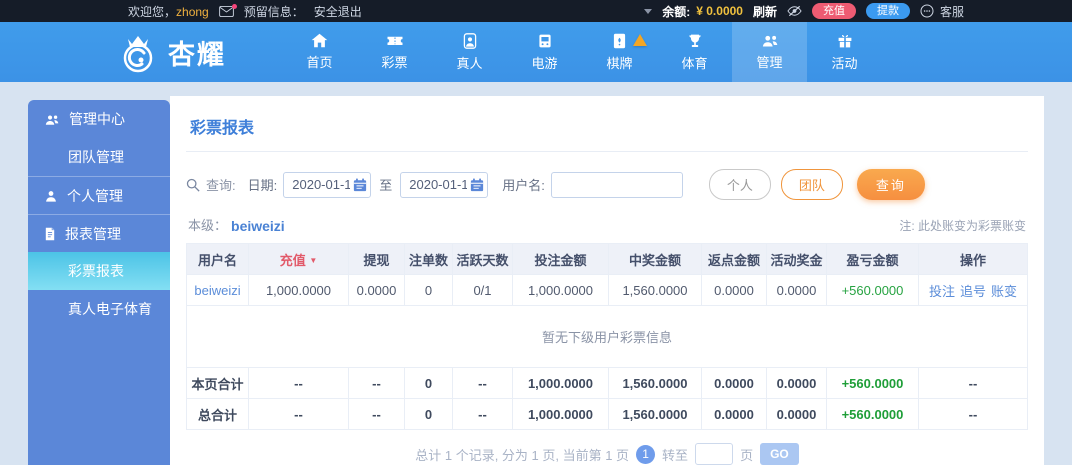 The width and height of the screenshot is (1072, 465). I want to click on live-person-icon, so click(470, 40).